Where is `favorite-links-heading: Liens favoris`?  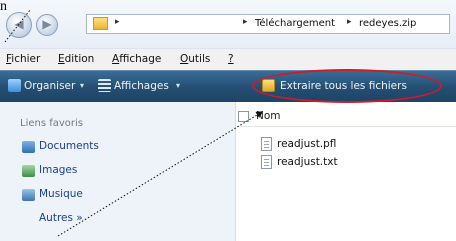 favorite-links-heading: Liens favoris is located at coordinates (52, 123).